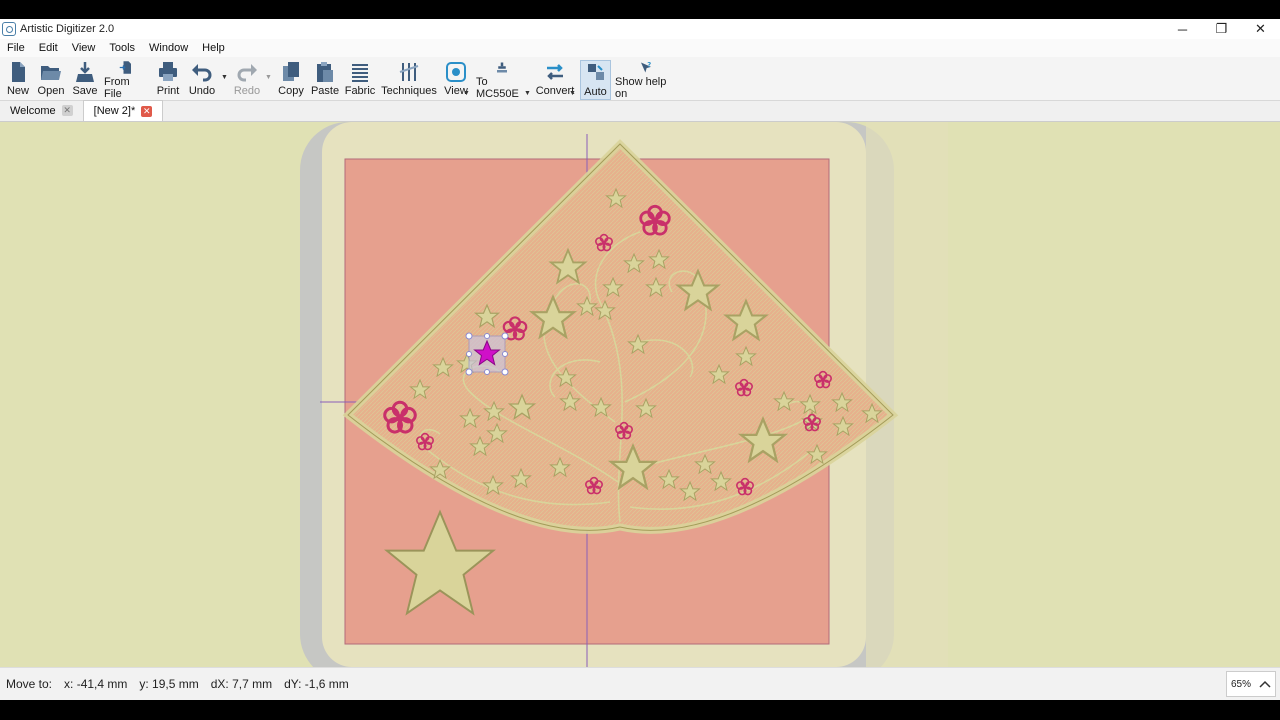 This screenshot has width=1280, height=720. Describe the element at coordinates (168, 91) in the screenshot. I see `print-label: Print` at that location.